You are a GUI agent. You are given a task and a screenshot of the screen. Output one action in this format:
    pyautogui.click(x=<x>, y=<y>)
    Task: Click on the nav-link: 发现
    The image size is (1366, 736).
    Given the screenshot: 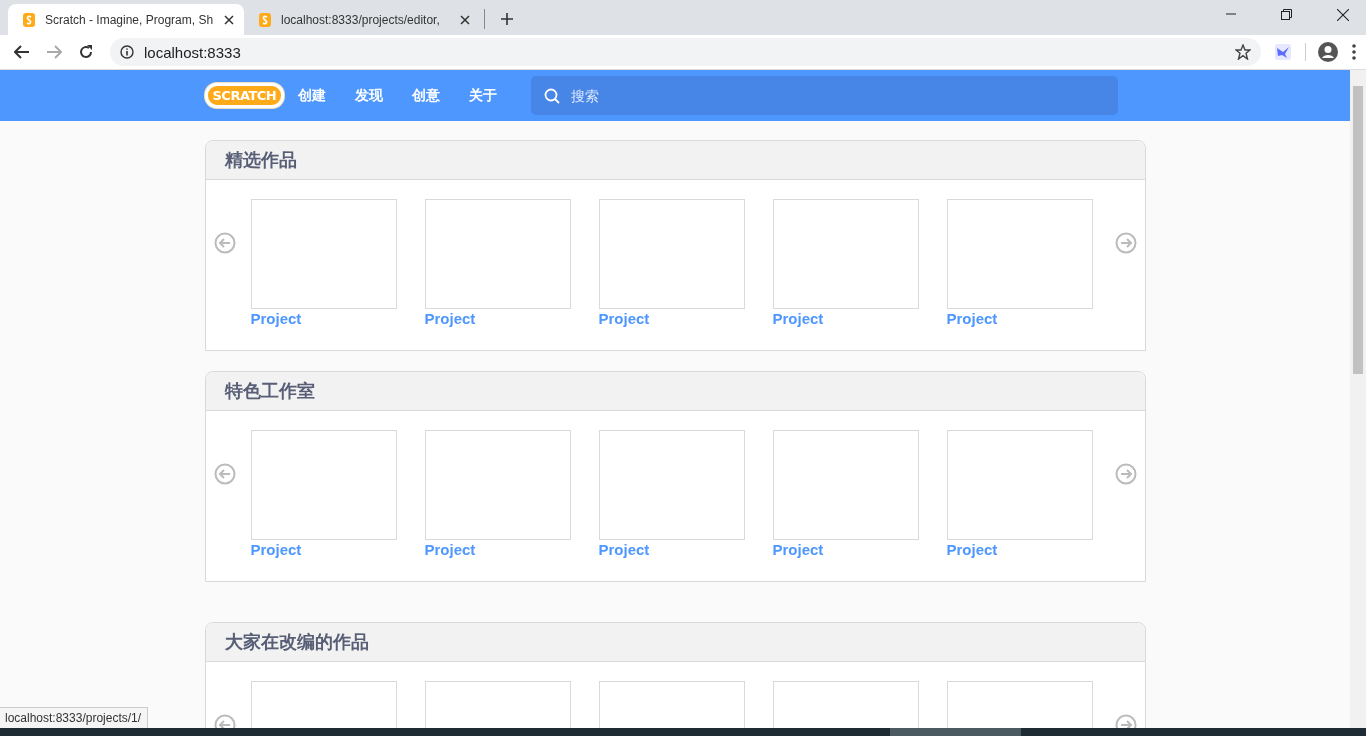 What is the action you would take?
    pyautogui.click(x=369, y=95)
    